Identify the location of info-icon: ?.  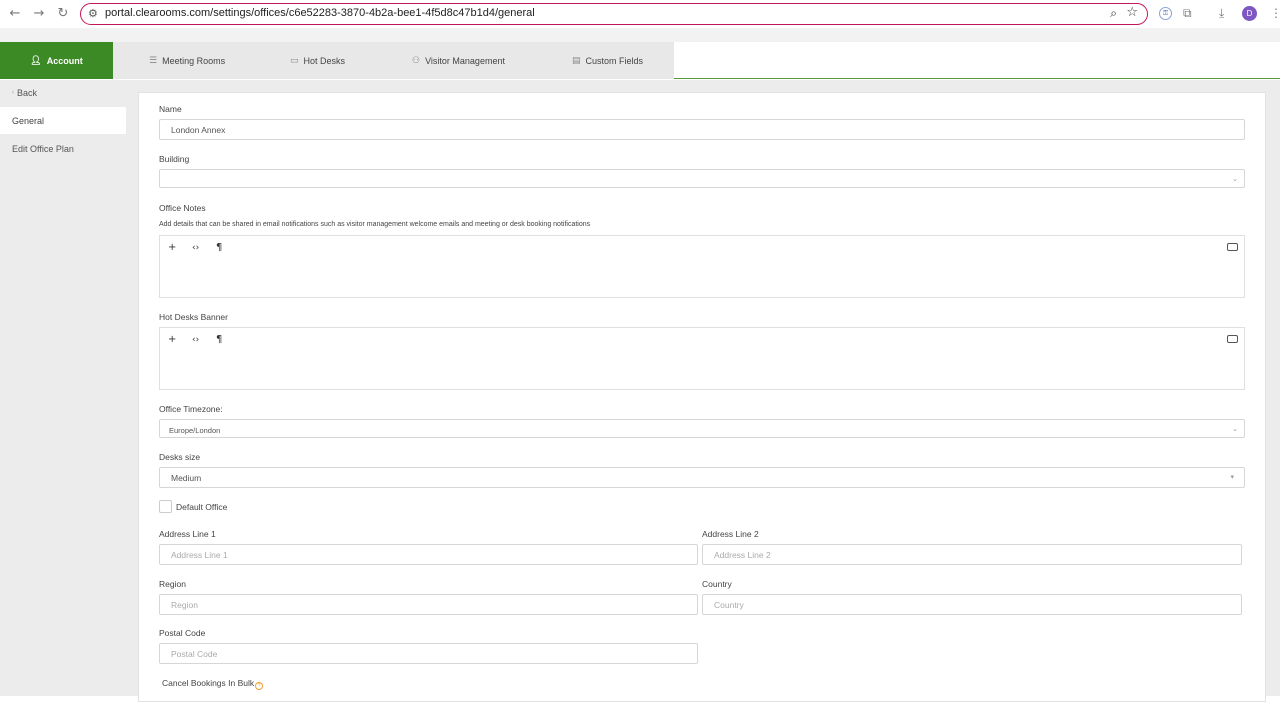
(259, 686).